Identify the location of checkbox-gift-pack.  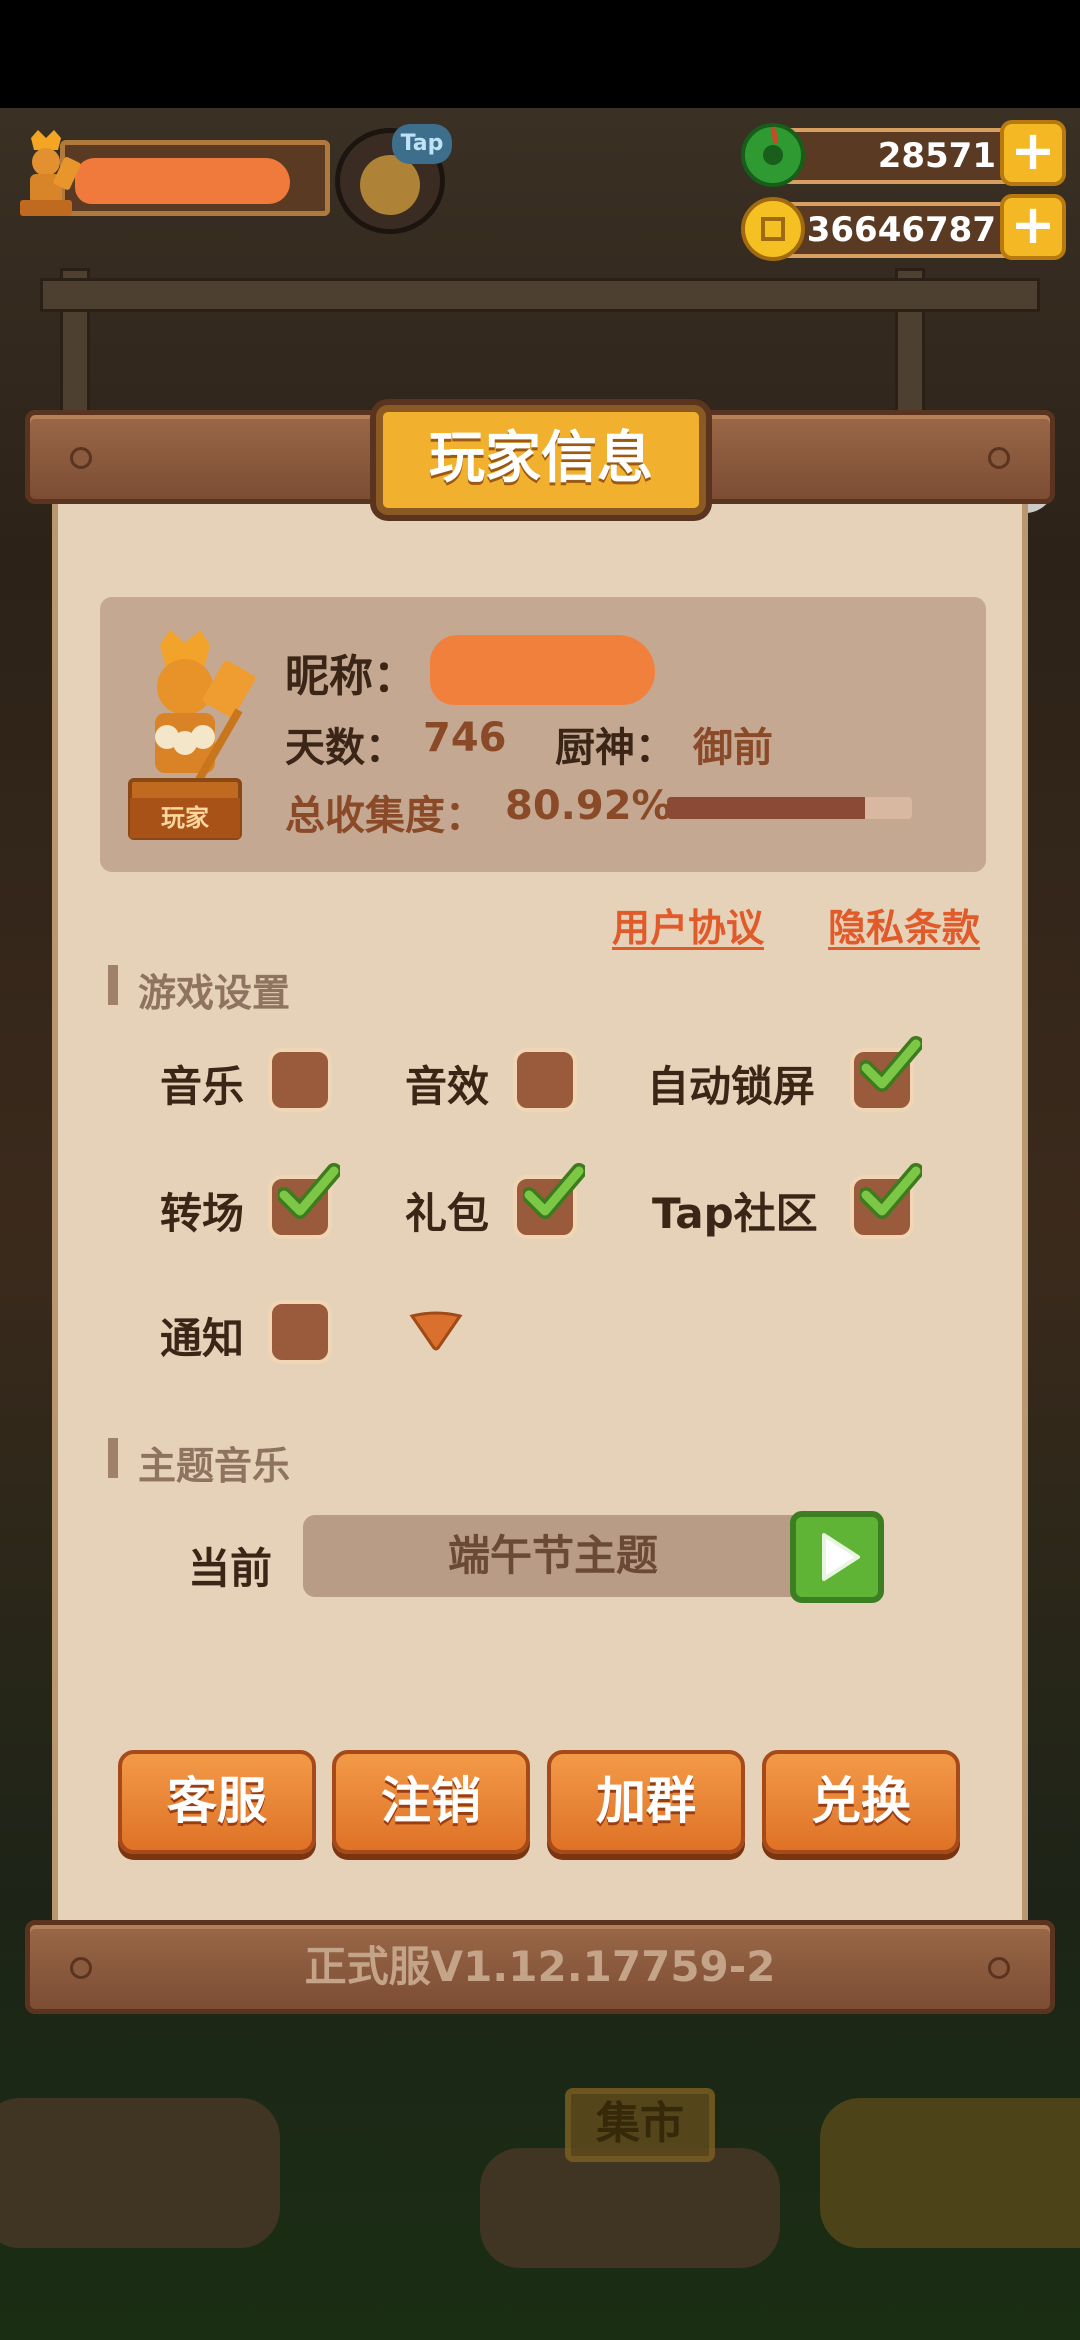
(549, 1201).